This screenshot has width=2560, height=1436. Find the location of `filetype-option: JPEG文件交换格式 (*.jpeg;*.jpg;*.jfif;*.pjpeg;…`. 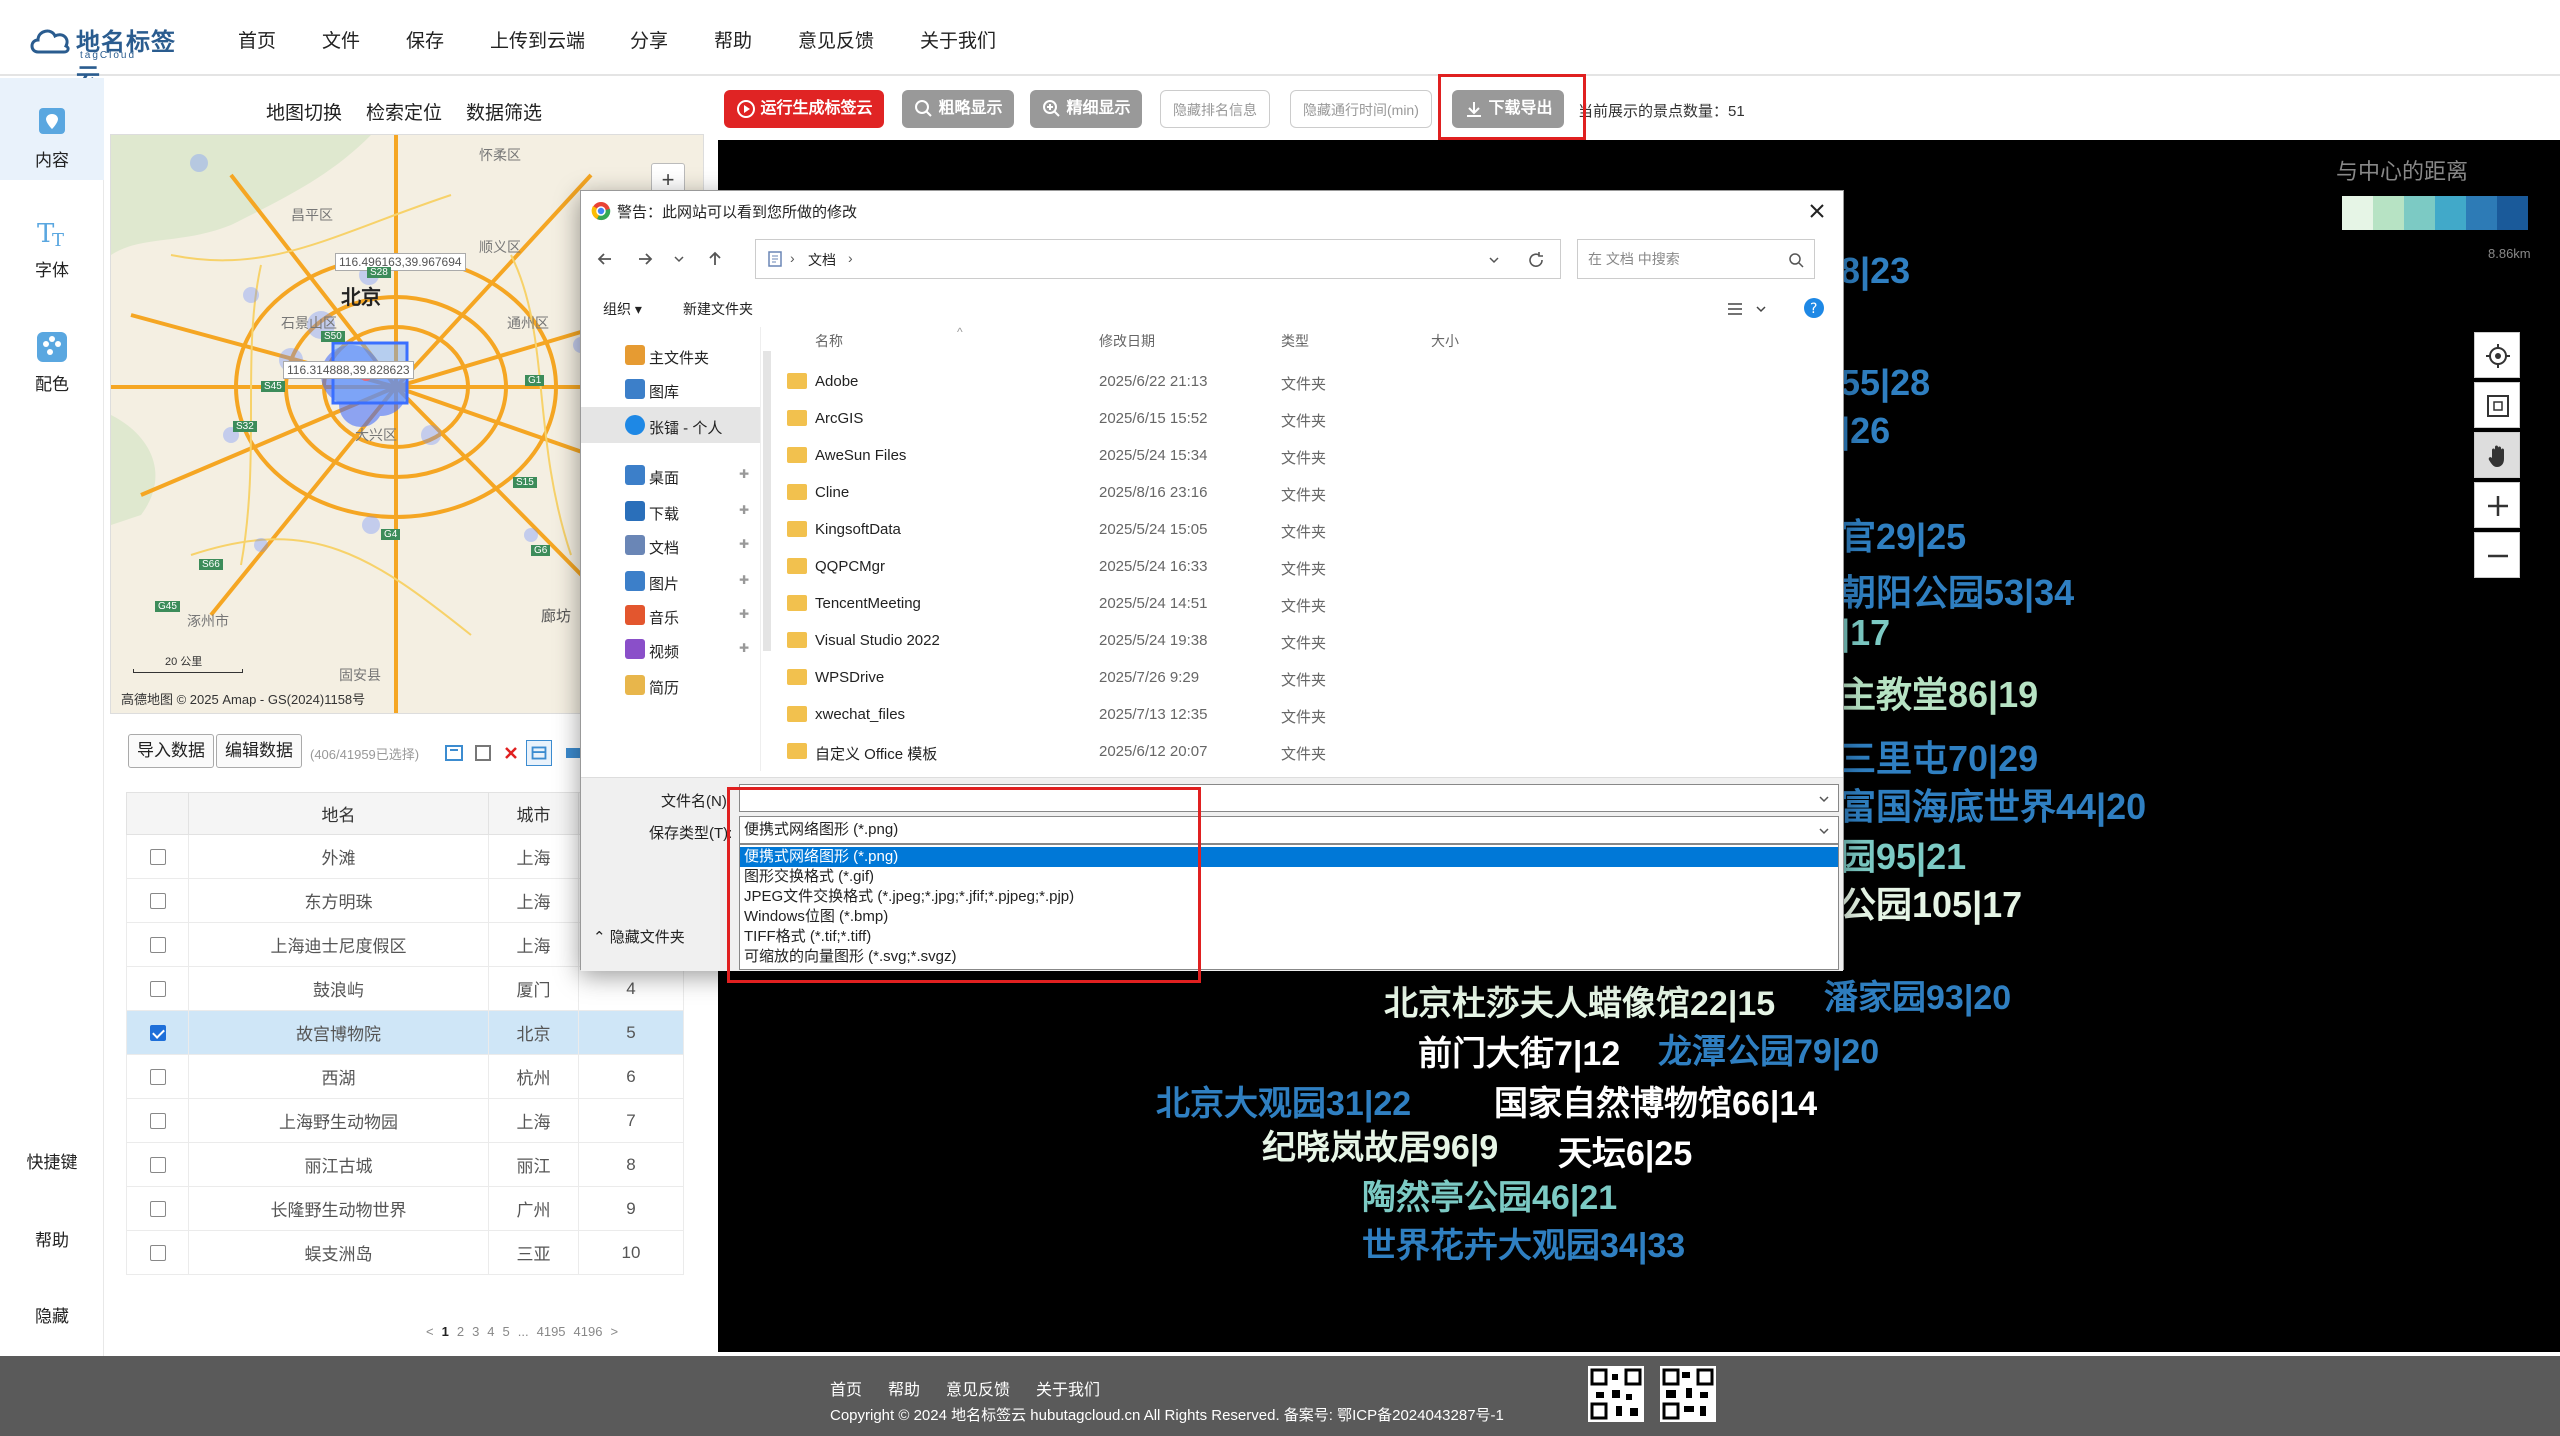

filetype-option: JPEG文件交换格式 (*.jpeg;*.jpg;*.jfif;*.pjpeg;… is located at coordinates (1289, 897).